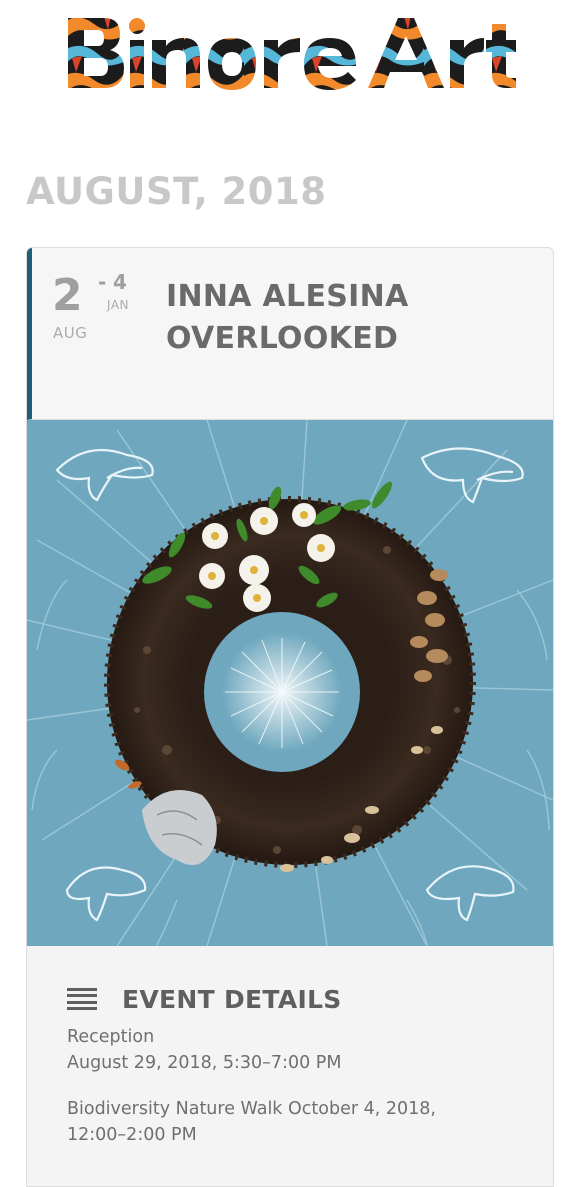  I want to click on site-logo, so click(290, 53).